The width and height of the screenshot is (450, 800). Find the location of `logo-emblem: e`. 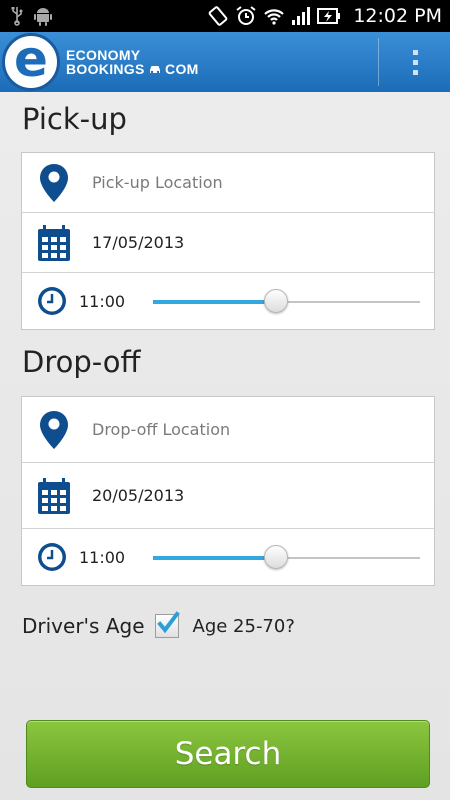

logo-emblem: e is located at coordinates (31, 62).